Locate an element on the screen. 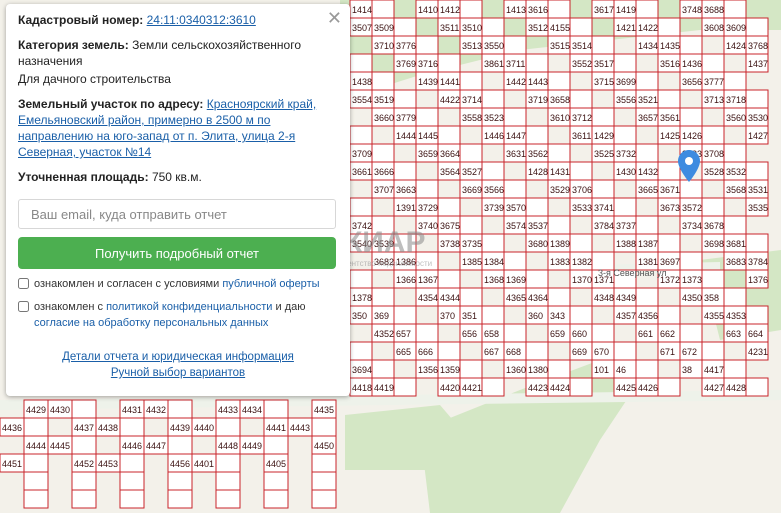 The width and height of the screenshot is (781, 513). offer-checkbox is located at coordinates (23, 283).